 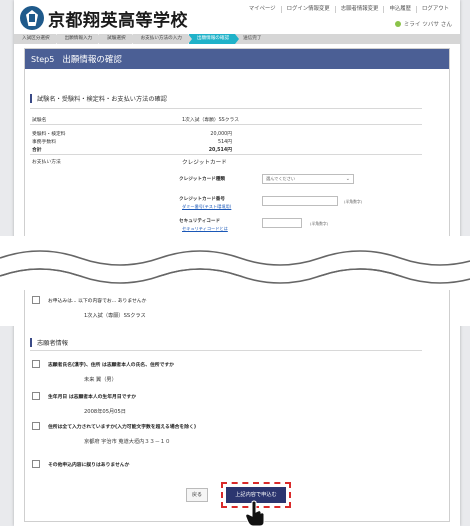 I want to click on section-heading-applicant: 志願者情報, so click(x=49, y=342).